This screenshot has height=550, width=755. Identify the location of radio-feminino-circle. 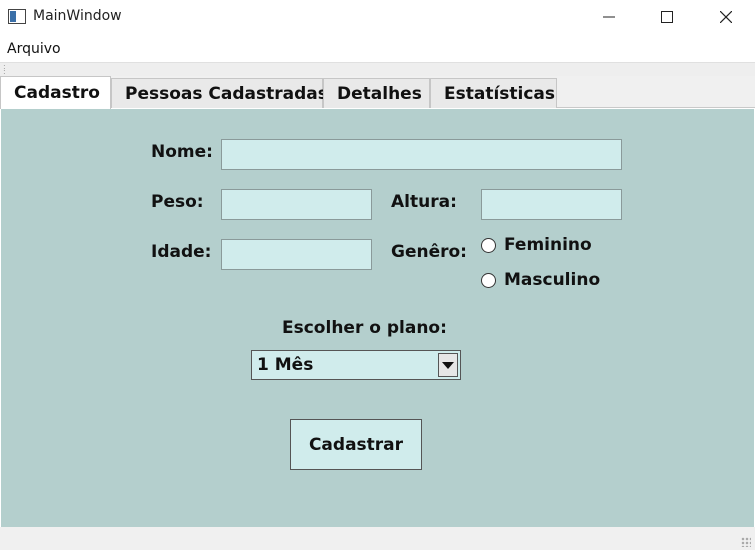
(488, 245).